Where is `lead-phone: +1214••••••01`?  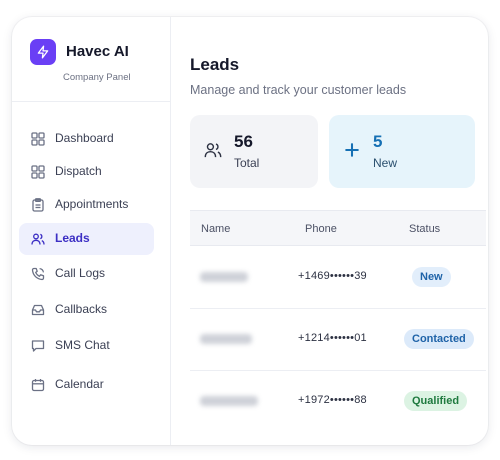 lead-phone: +1214••••••01 is located at coordinates (332, 338).